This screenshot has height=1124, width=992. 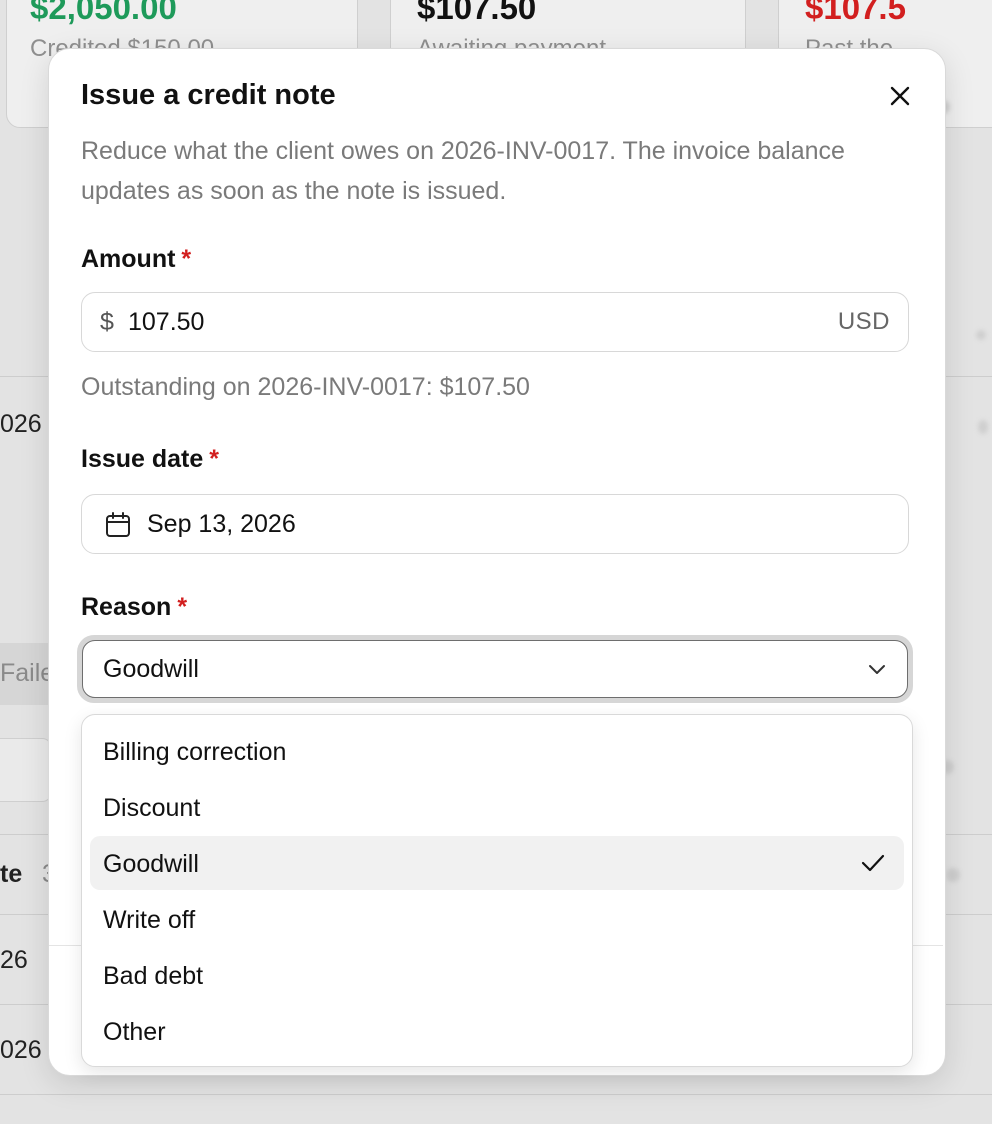 I want to click on close-icon, so click(x=900, y=96).